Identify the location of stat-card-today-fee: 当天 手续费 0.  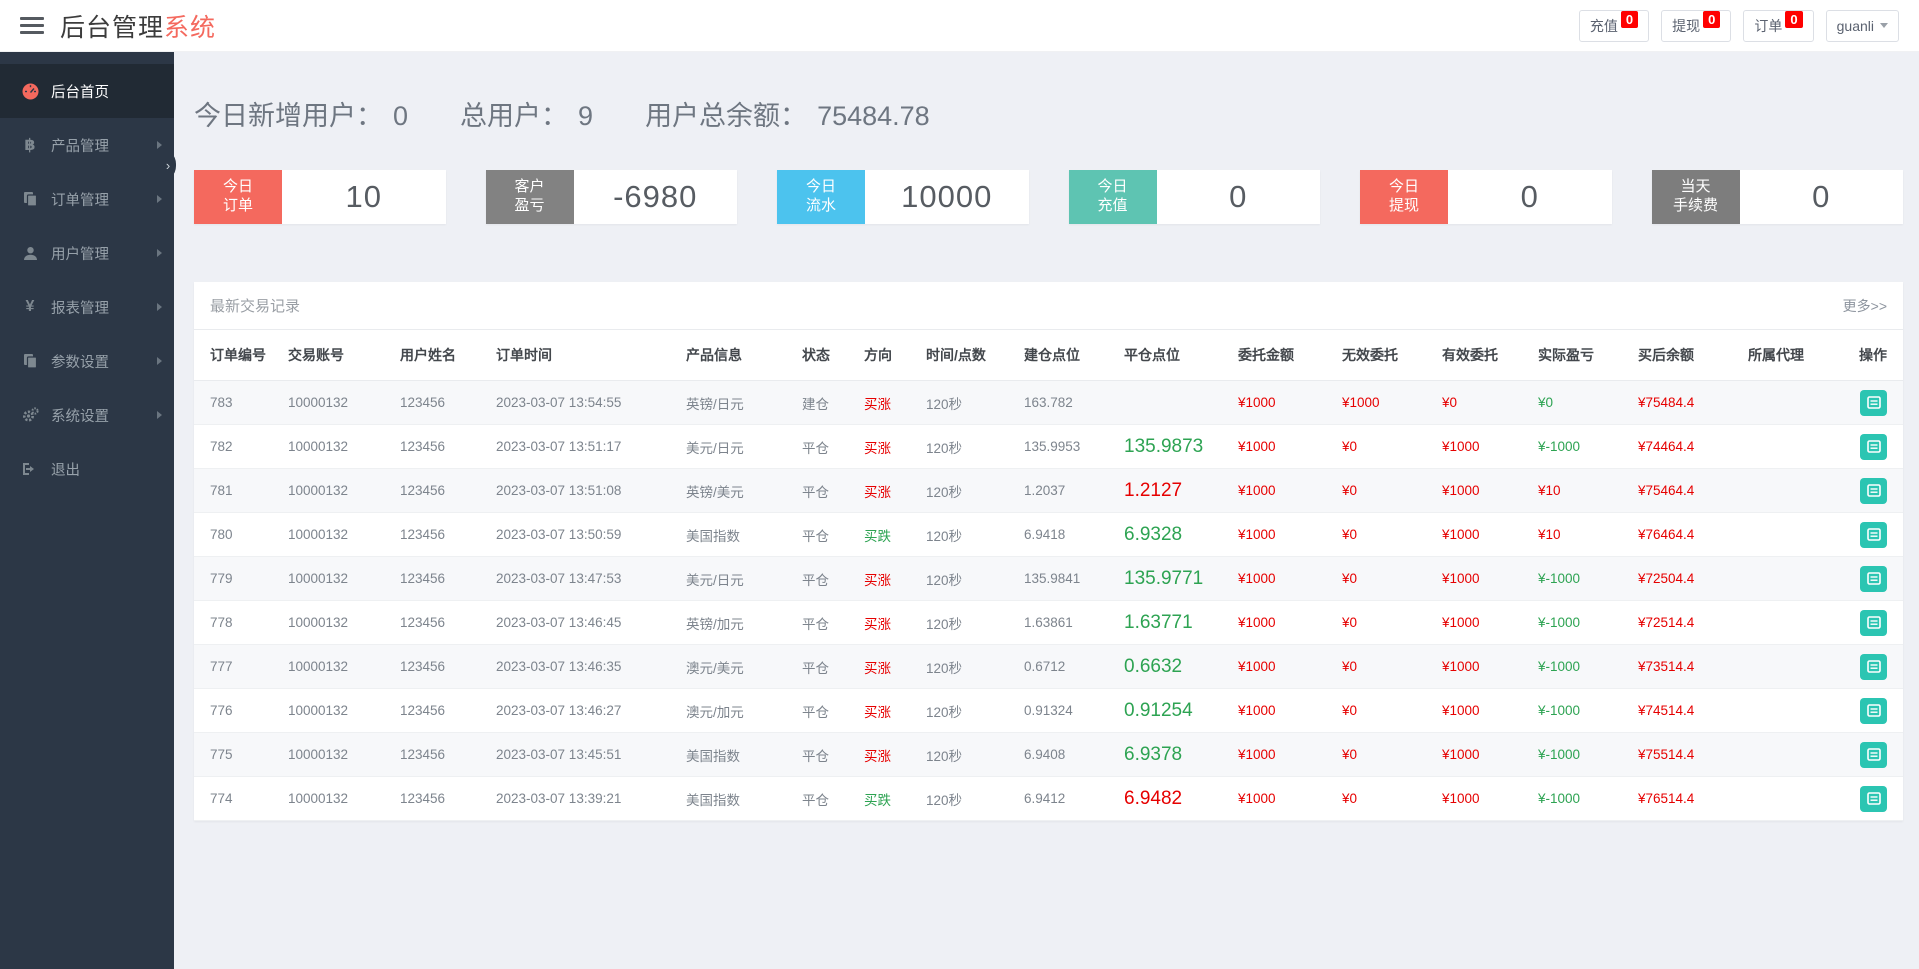
(1777, 197).